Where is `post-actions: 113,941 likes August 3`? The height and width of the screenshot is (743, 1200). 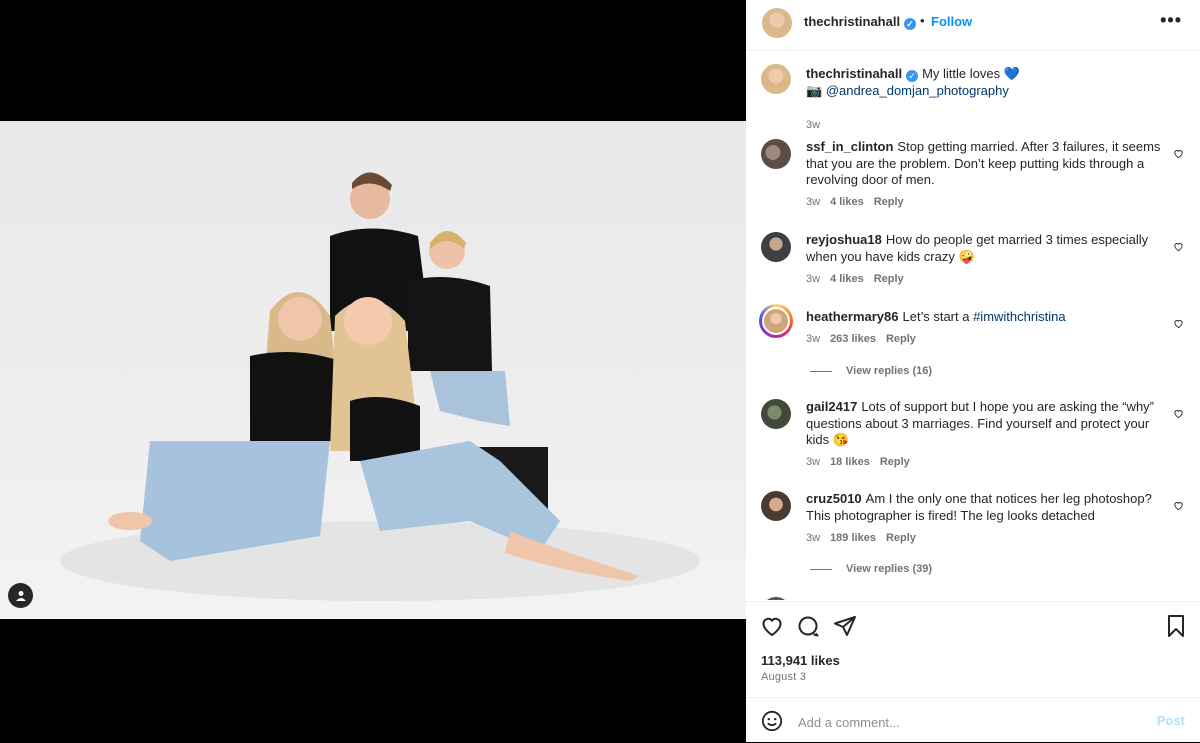 post-actions: 113,941 likes August 3 is located at coordinates (973, 649).